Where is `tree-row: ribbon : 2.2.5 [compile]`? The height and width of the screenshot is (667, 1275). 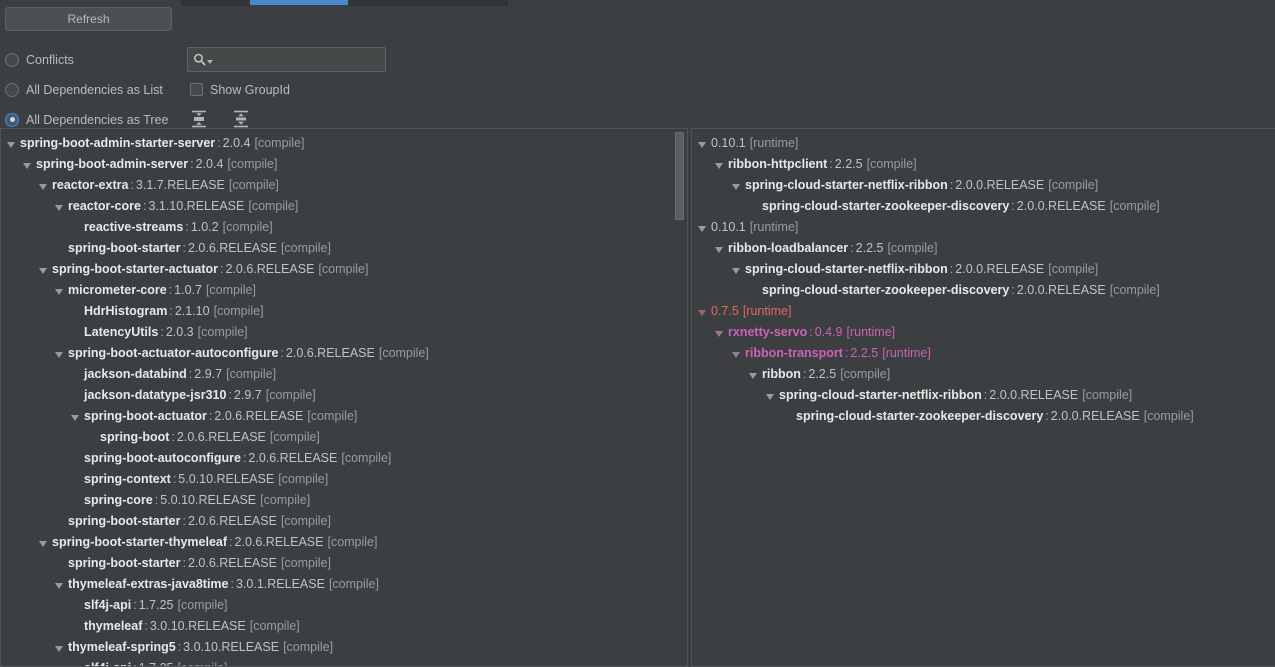 tree-row: ribbon : 2.2.5 [compile] is located at coordinates (983, 374).